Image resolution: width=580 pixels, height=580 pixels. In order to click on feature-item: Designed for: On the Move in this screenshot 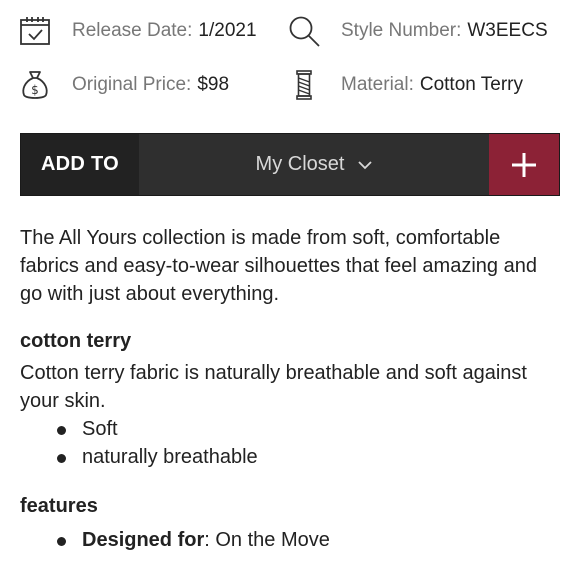, I will do `click(290, 540)`.